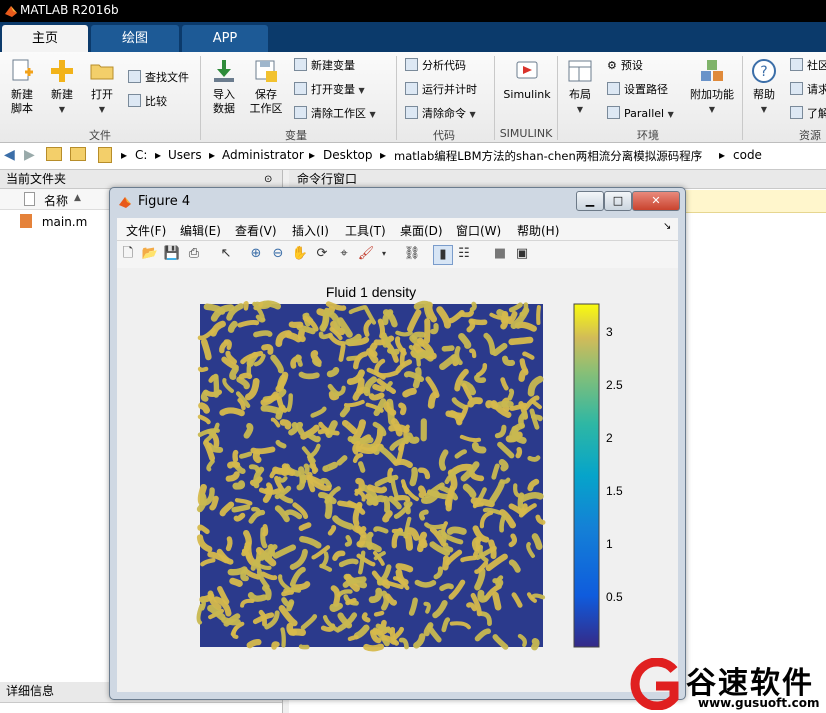 This screenshot has height=713, width=826. Describe the element at coordinates (22, 87) in the screenshot. I see `new-script-button: 新建 脚本` at that location.